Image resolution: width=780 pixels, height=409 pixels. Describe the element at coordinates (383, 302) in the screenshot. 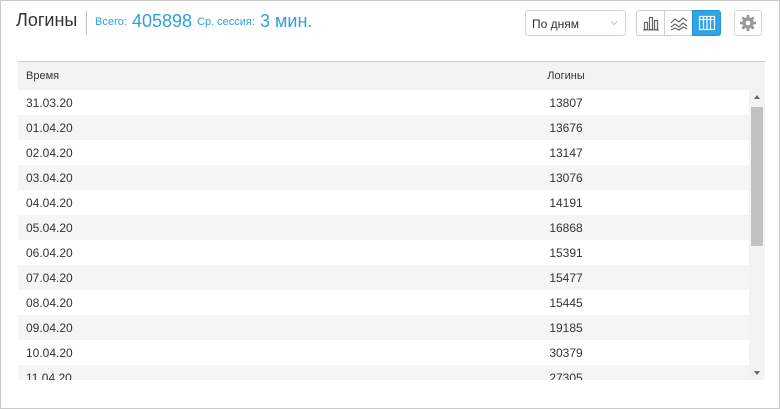

I see `table-row: 08.04.20 15445` at that location.